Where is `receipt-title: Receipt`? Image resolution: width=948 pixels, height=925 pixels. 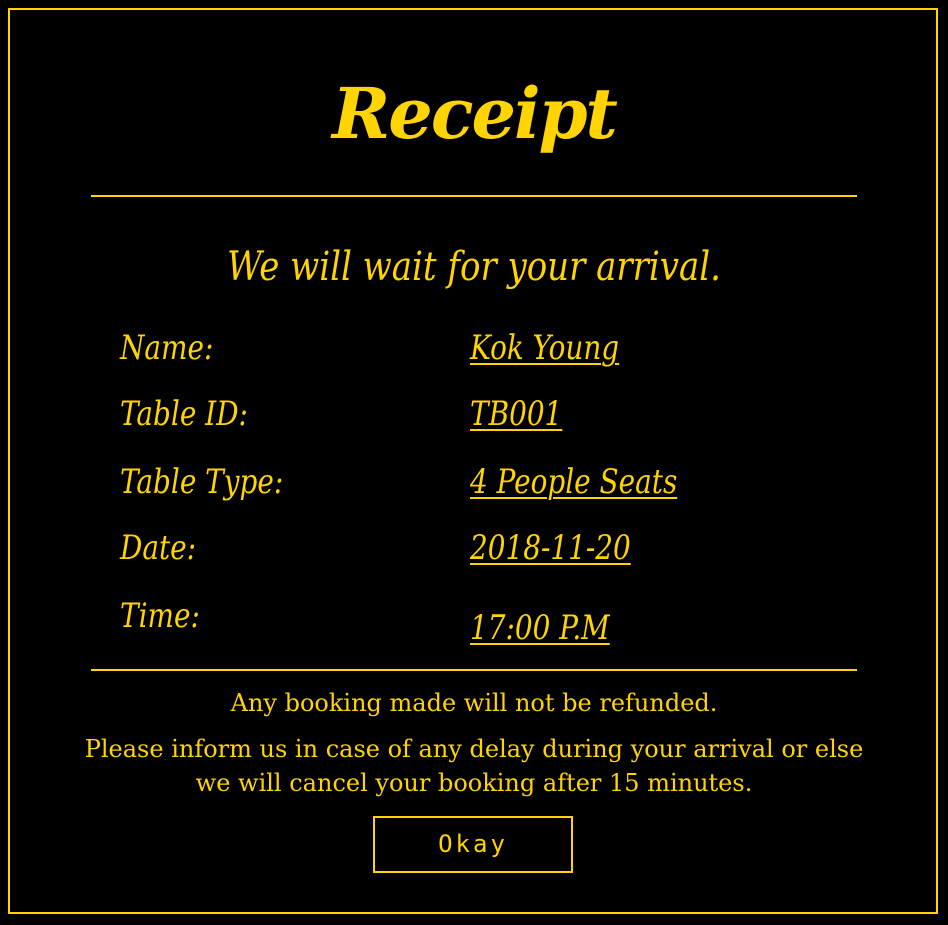
receipt-title: Receipt is located at coordinates (475, 113).